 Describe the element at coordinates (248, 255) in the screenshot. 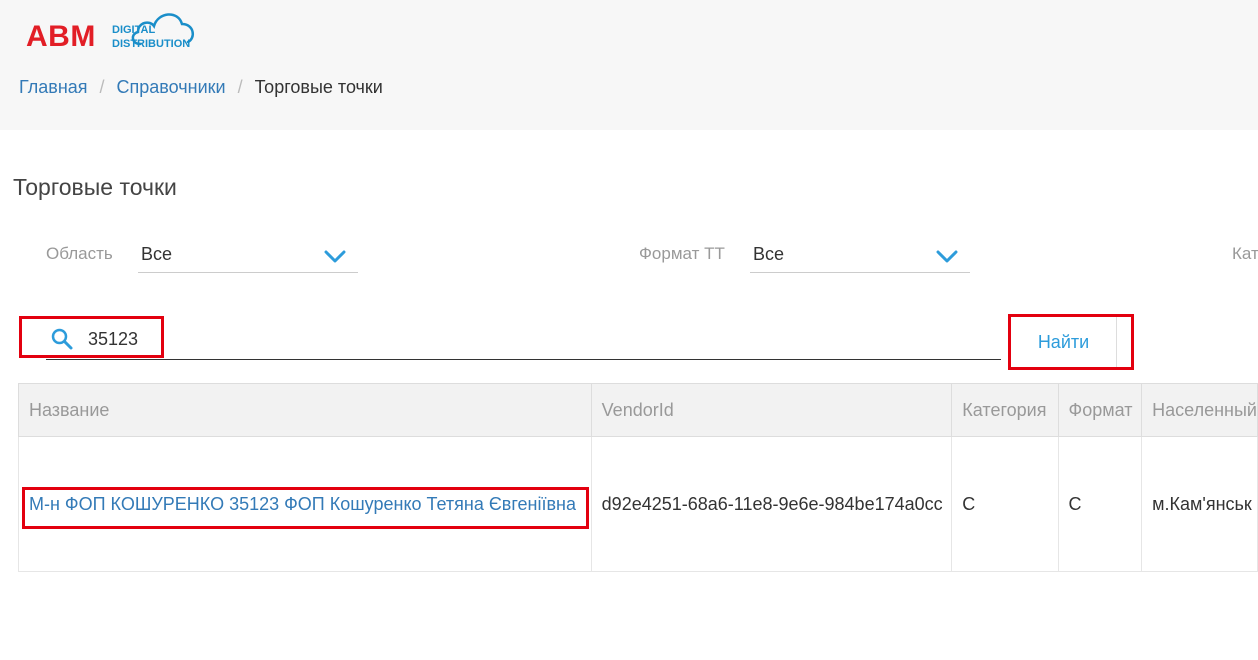

I see `region-select: Все` at that location.